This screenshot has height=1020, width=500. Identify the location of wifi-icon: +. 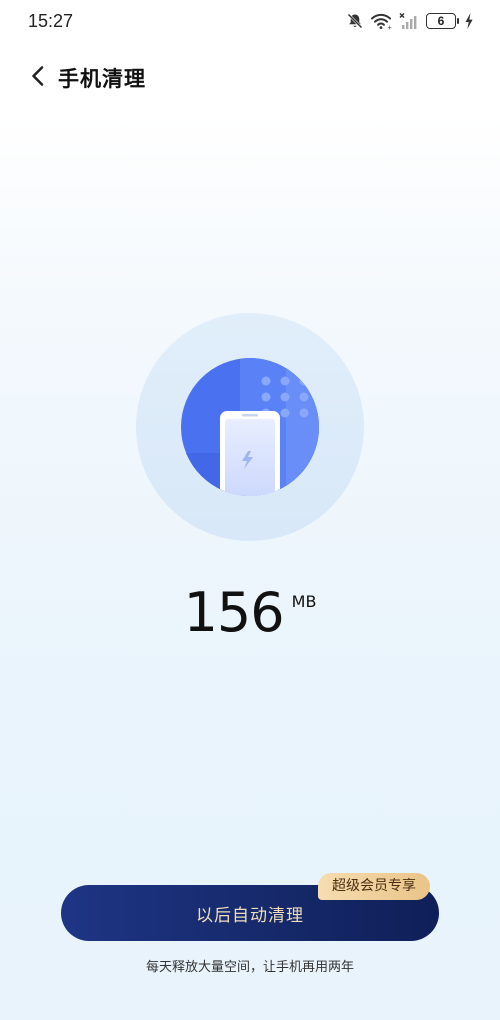
(381, 21).